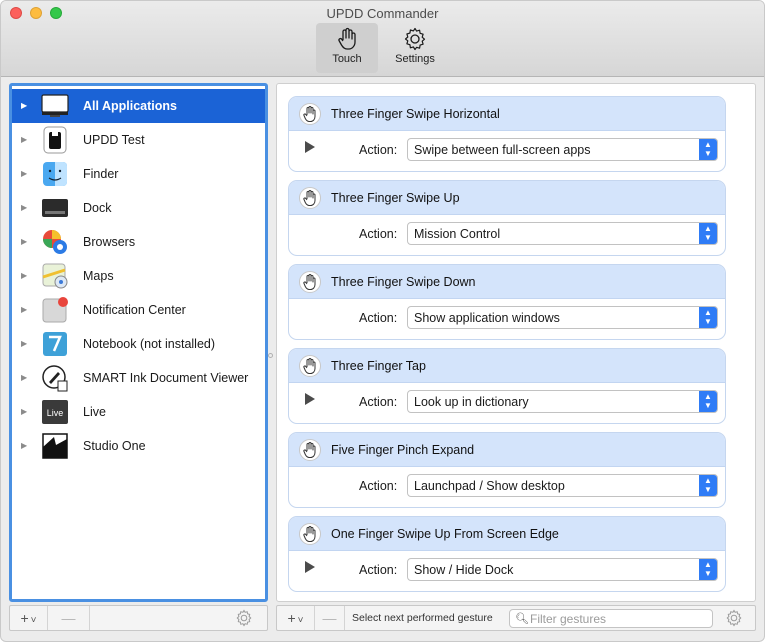 Image resolution: width=765 pixels, height=642 pixels. I want to click on touch-tab: Touch, so click(347, 48).